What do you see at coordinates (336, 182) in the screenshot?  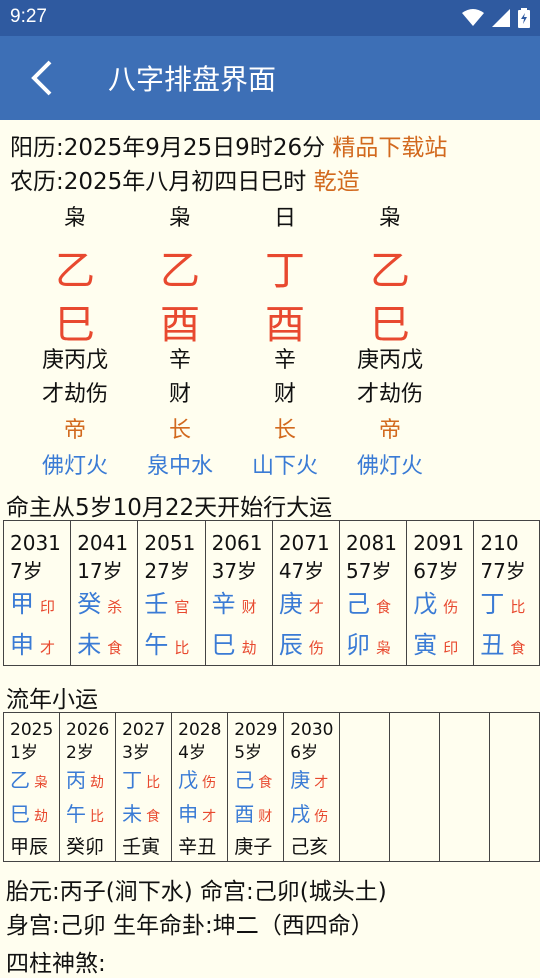 I see `gender-tag: 乾造` at bounding box center [336, 182].